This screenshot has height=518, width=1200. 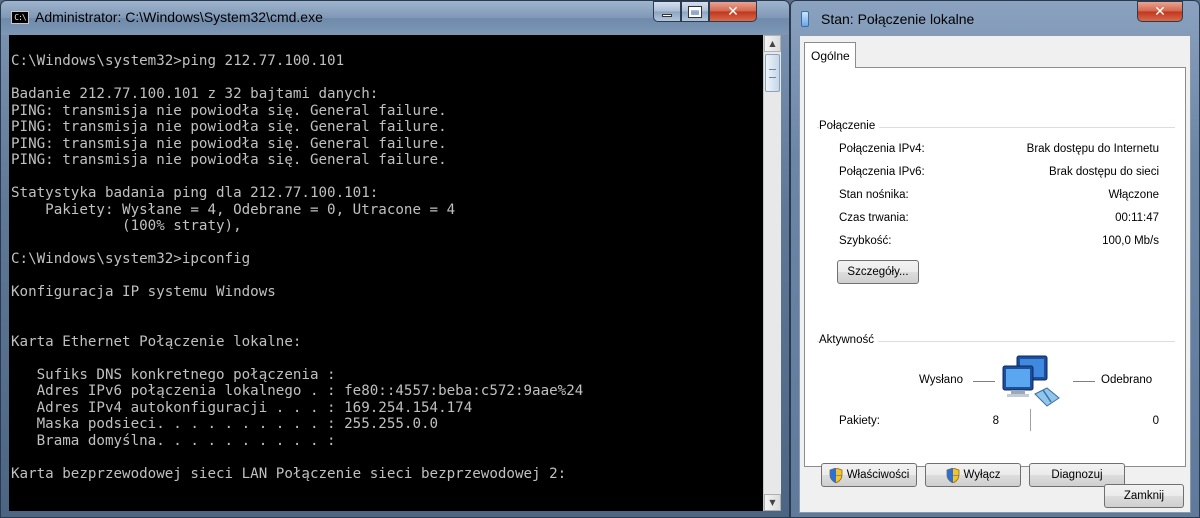 What do you see at coordinates (1030, 420) in the screenshot?
I see `packets-divider` at bounding box center [1030, 420].